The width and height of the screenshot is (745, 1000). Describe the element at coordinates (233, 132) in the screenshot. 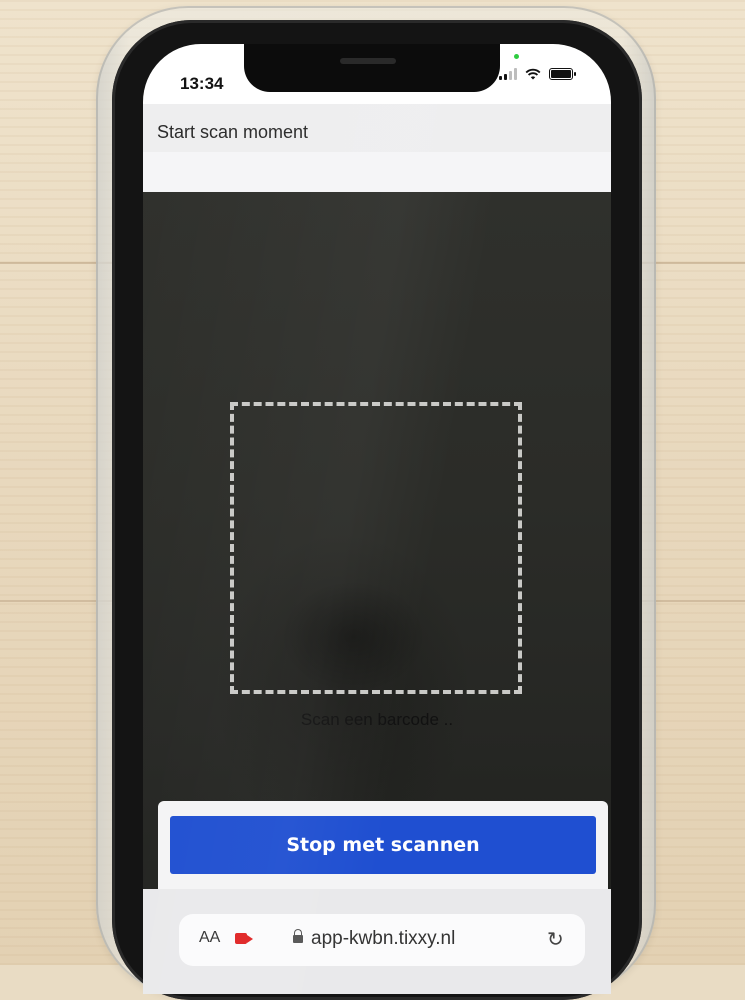

I see `page-title: Start scan moment` at that location.